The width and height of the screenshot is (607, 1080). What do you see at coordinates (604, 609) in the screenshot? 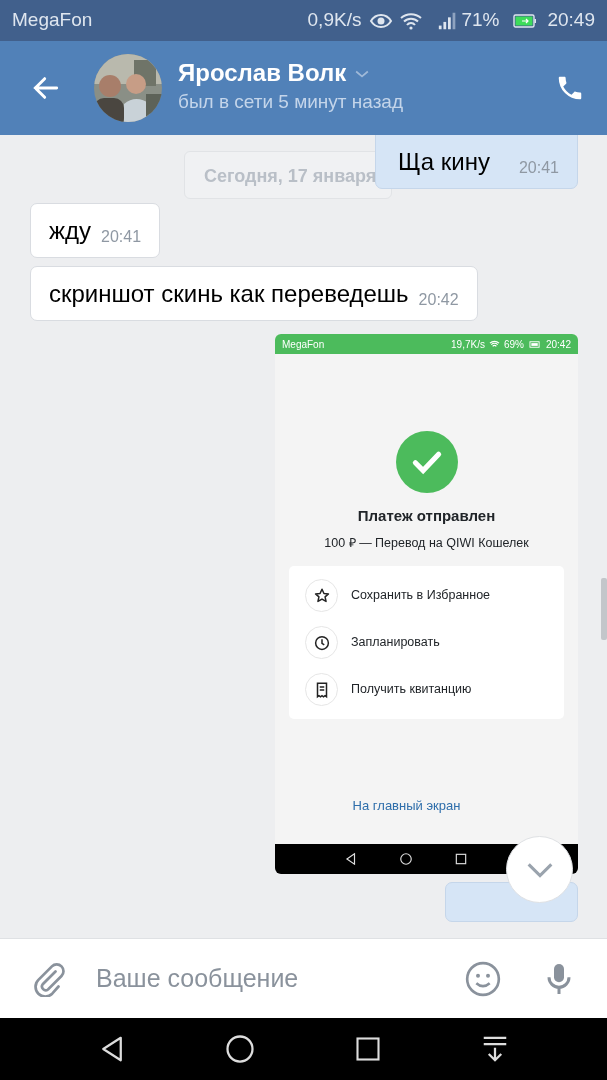
I see `scrollbar` at bounding box center [604, 609].